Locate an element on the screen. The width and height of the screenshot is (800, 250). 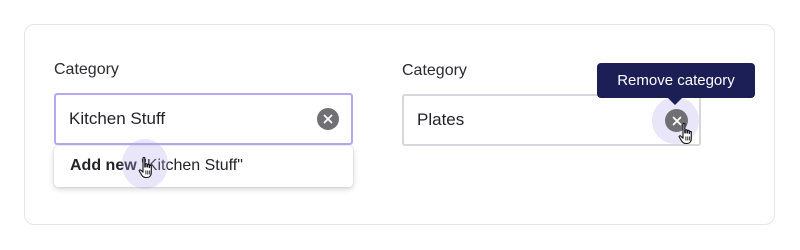
close-icon is located at coordinates (328, 119).